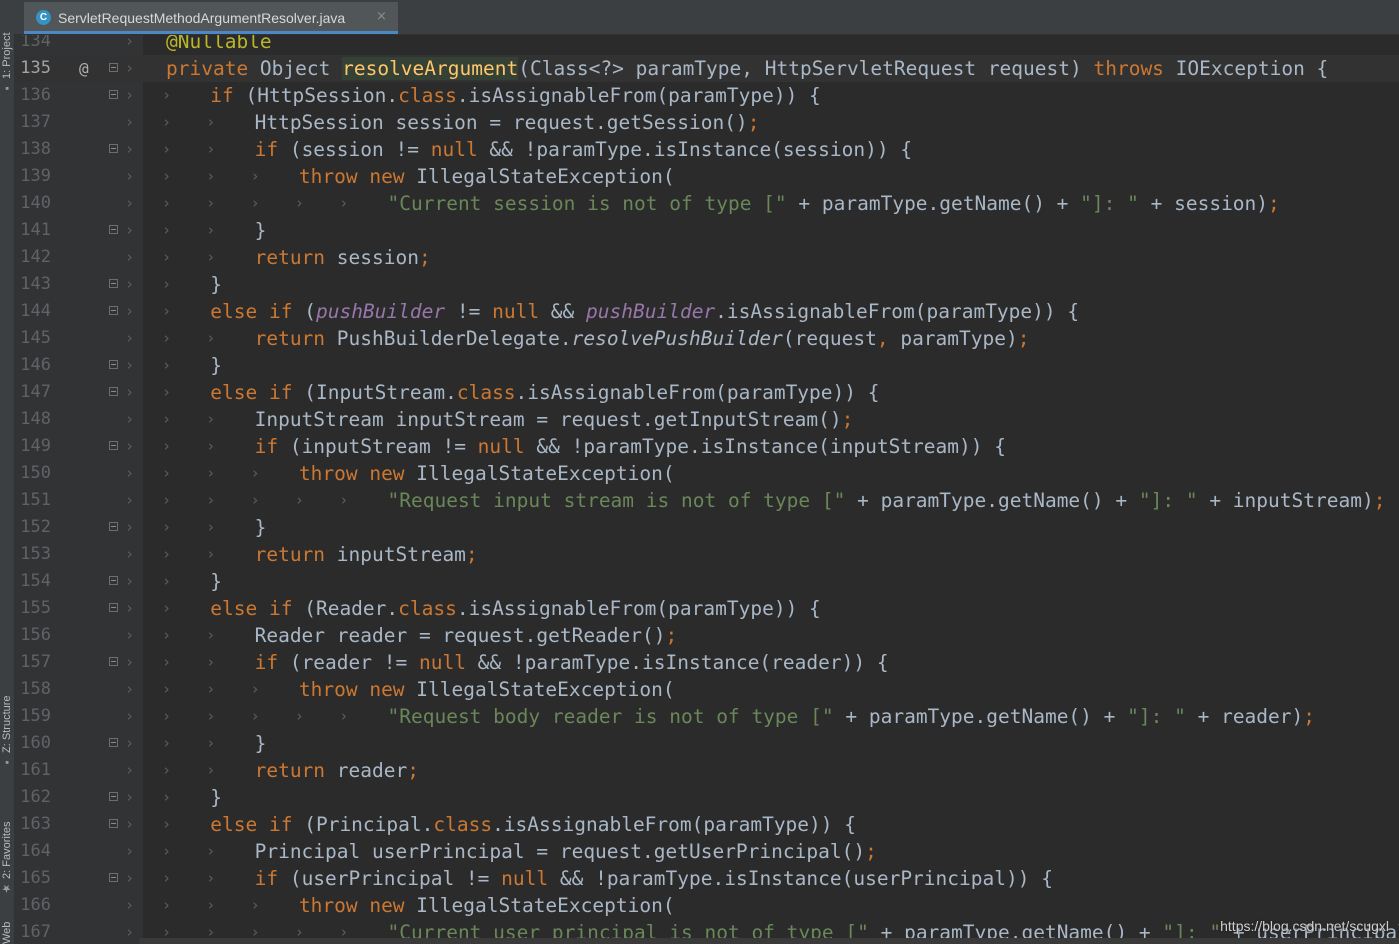  I want to click on line-number: 150, so click(35, 473).